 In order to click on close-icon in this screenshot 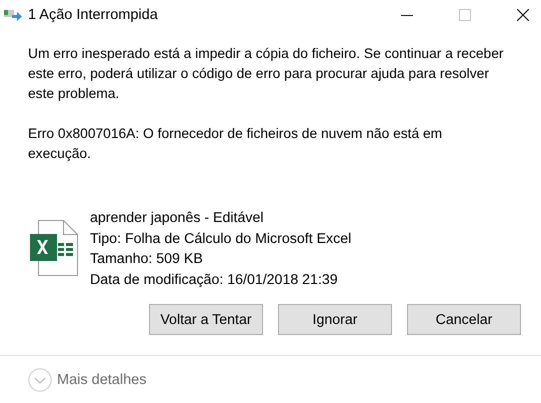, I will do `click(523, 15)`.